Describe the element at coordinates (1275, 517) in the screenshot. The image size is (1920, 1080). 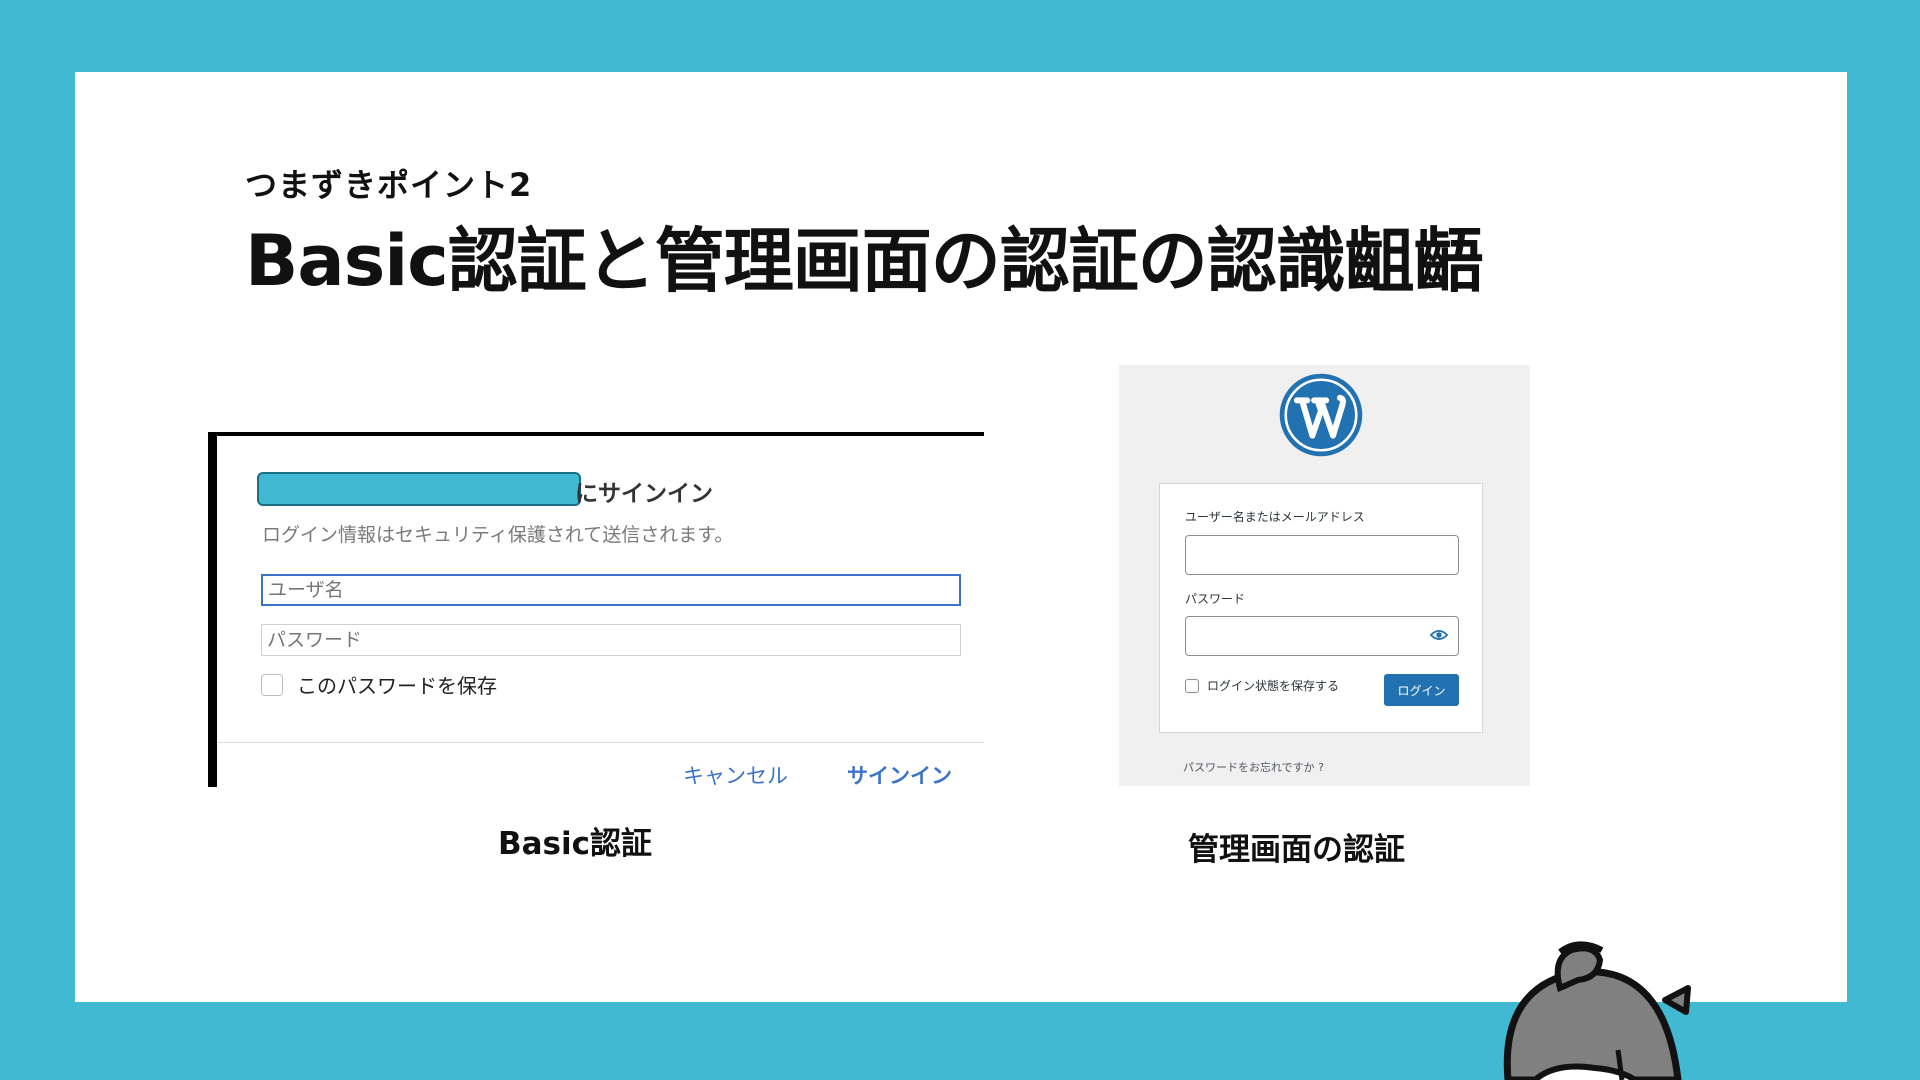
I see `wp-username-label: ユーザー名またはメールアドレス` at that location.